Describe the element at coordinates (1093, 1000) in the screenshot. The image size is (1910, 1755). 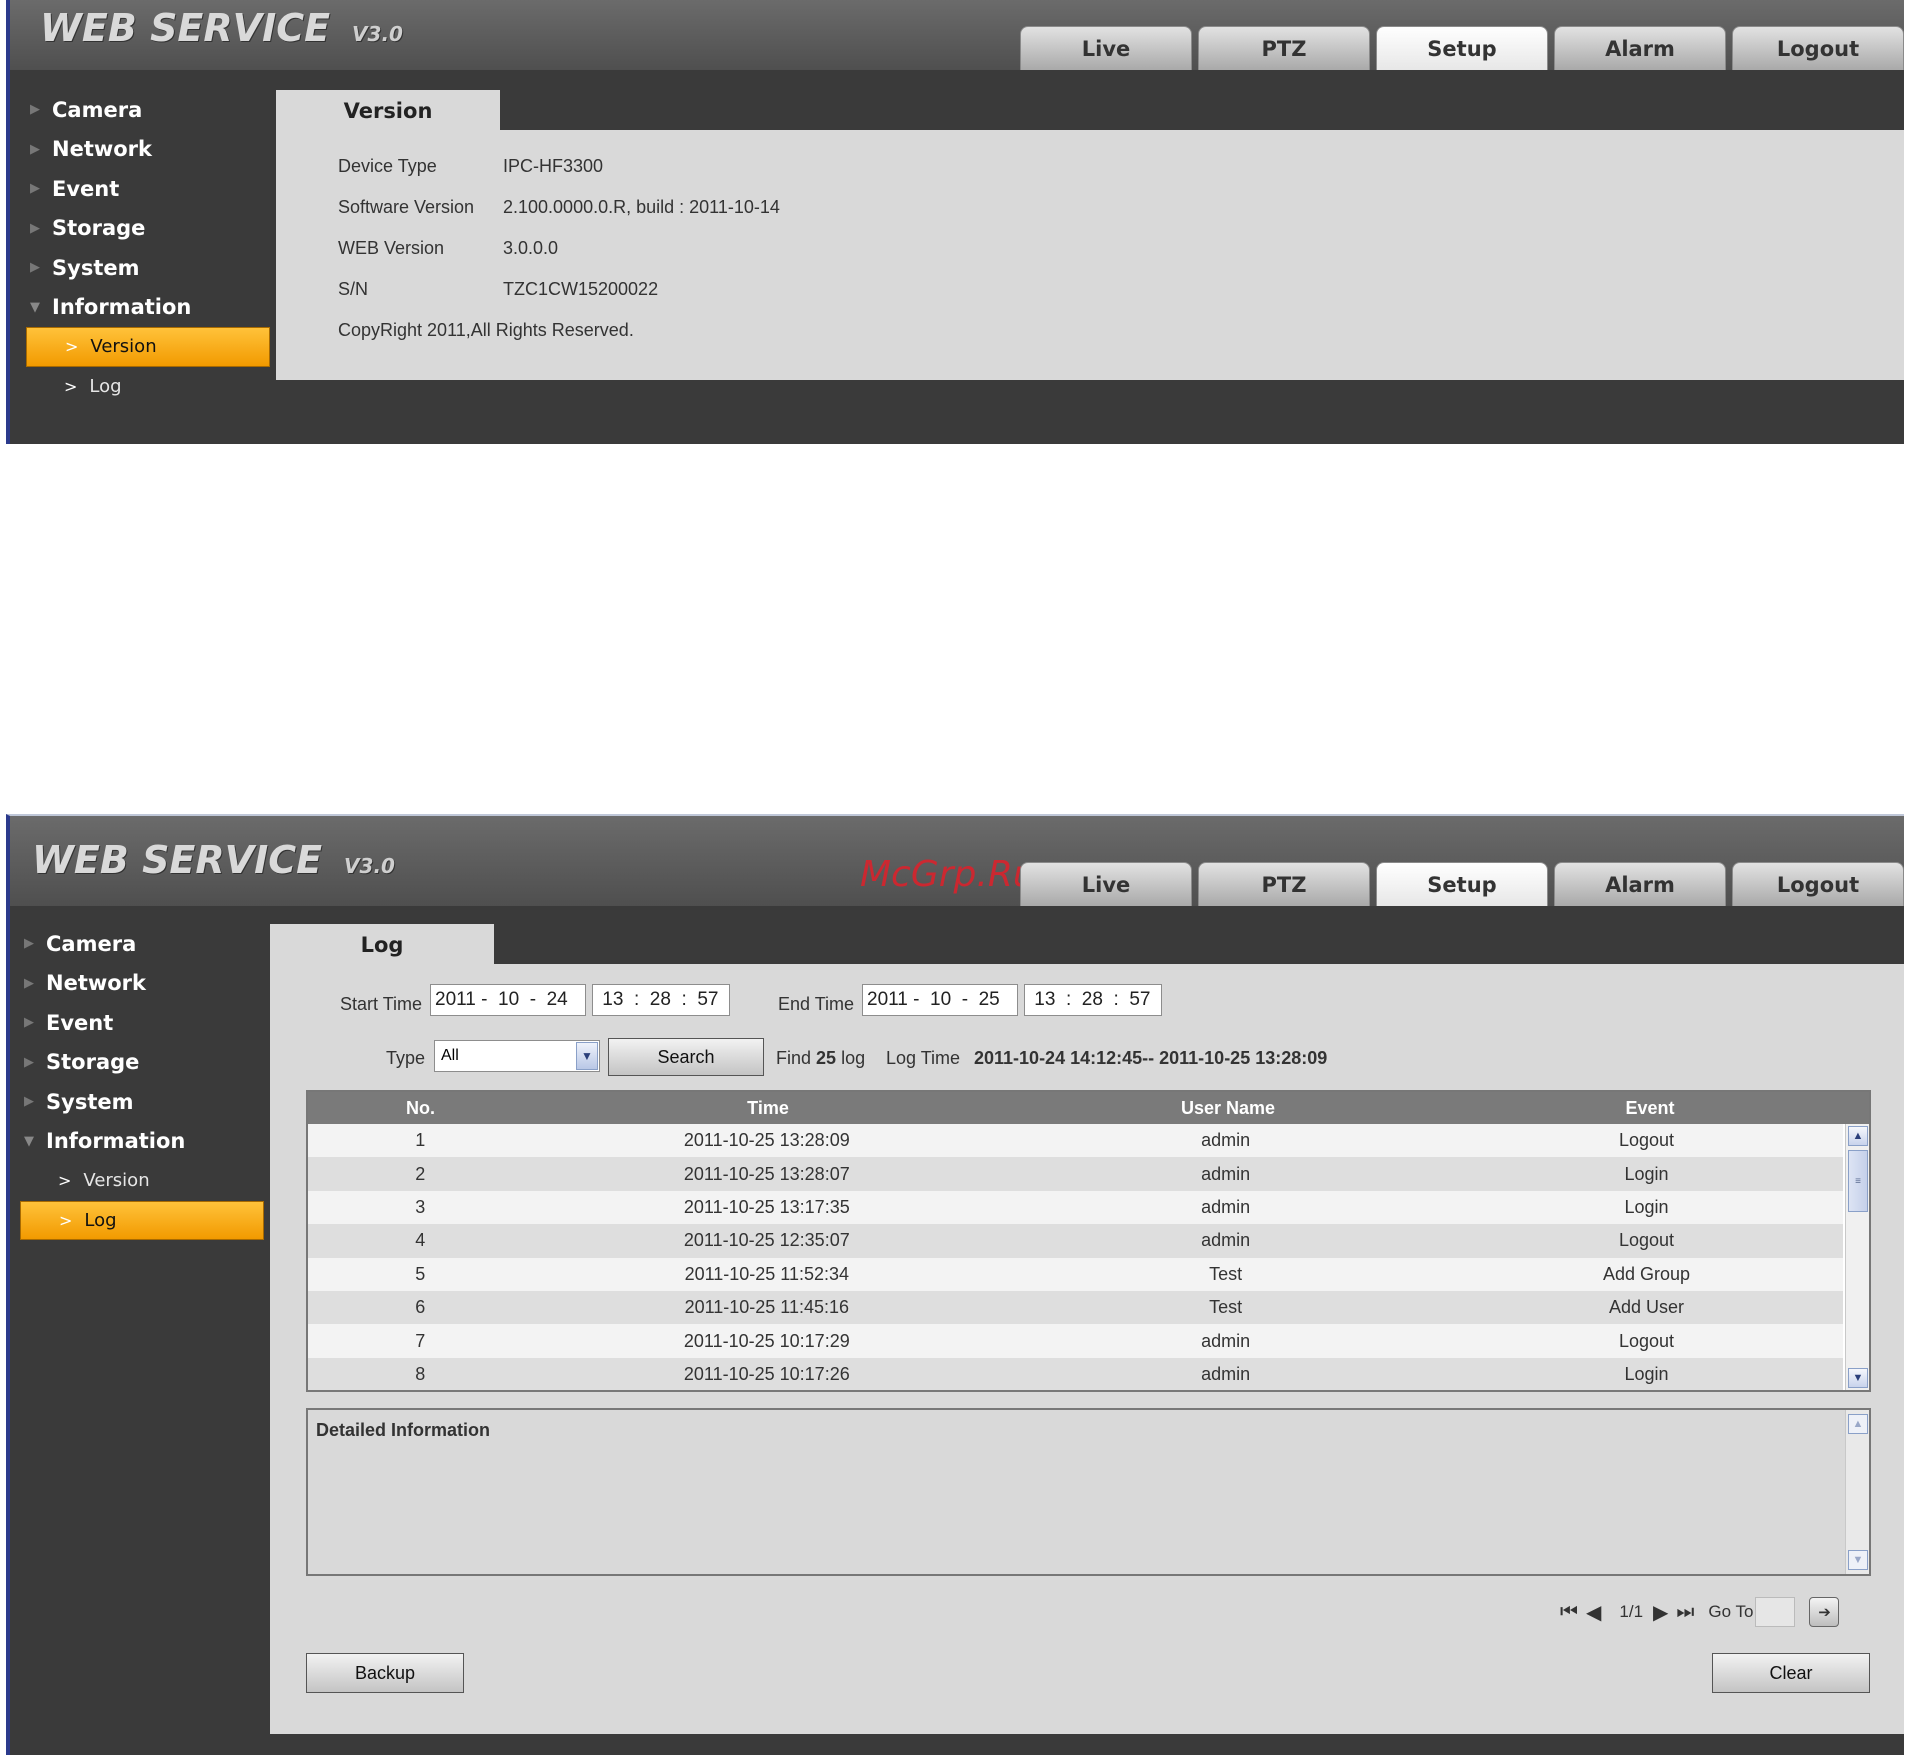
I see `end-time-field: 13 : 28 : 57` at that location.